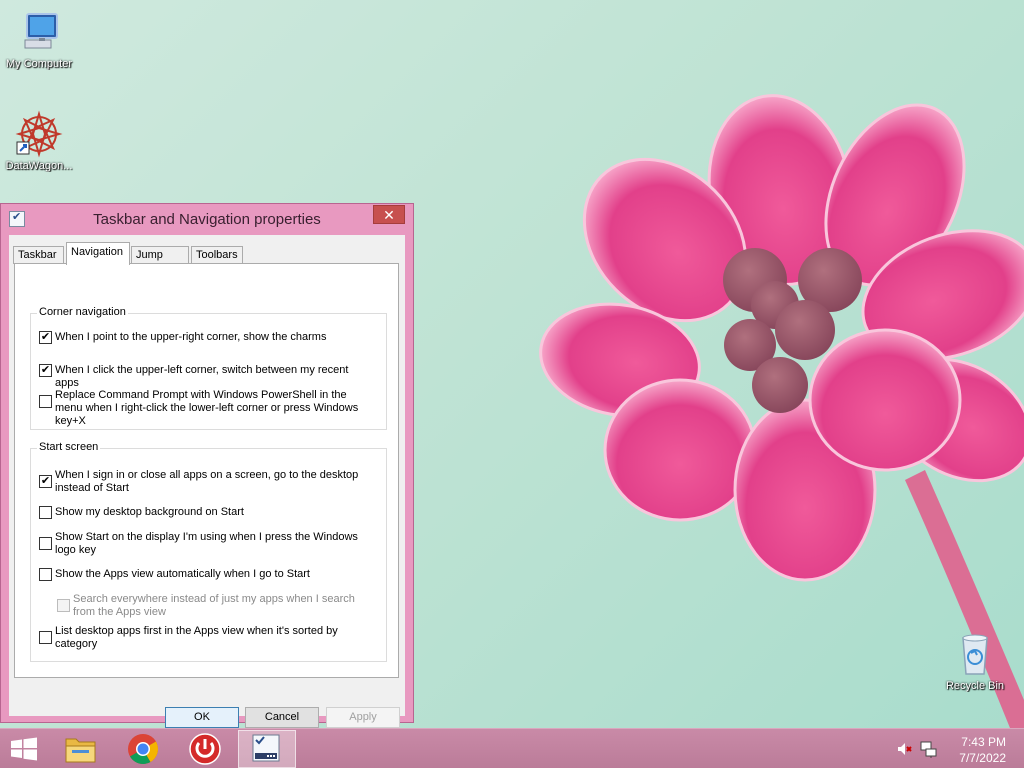 The height and width of the screenshot is (768, 1024). Describe the element at coordinates (69, 447) in the screenshot. I see `group-legend: Start screen` at that location.